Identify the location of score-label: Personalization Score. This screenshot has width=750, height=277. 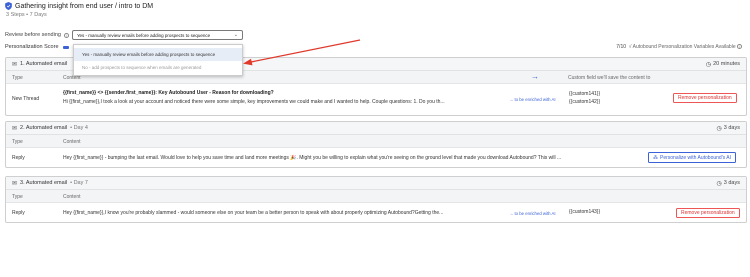
(32, 47).